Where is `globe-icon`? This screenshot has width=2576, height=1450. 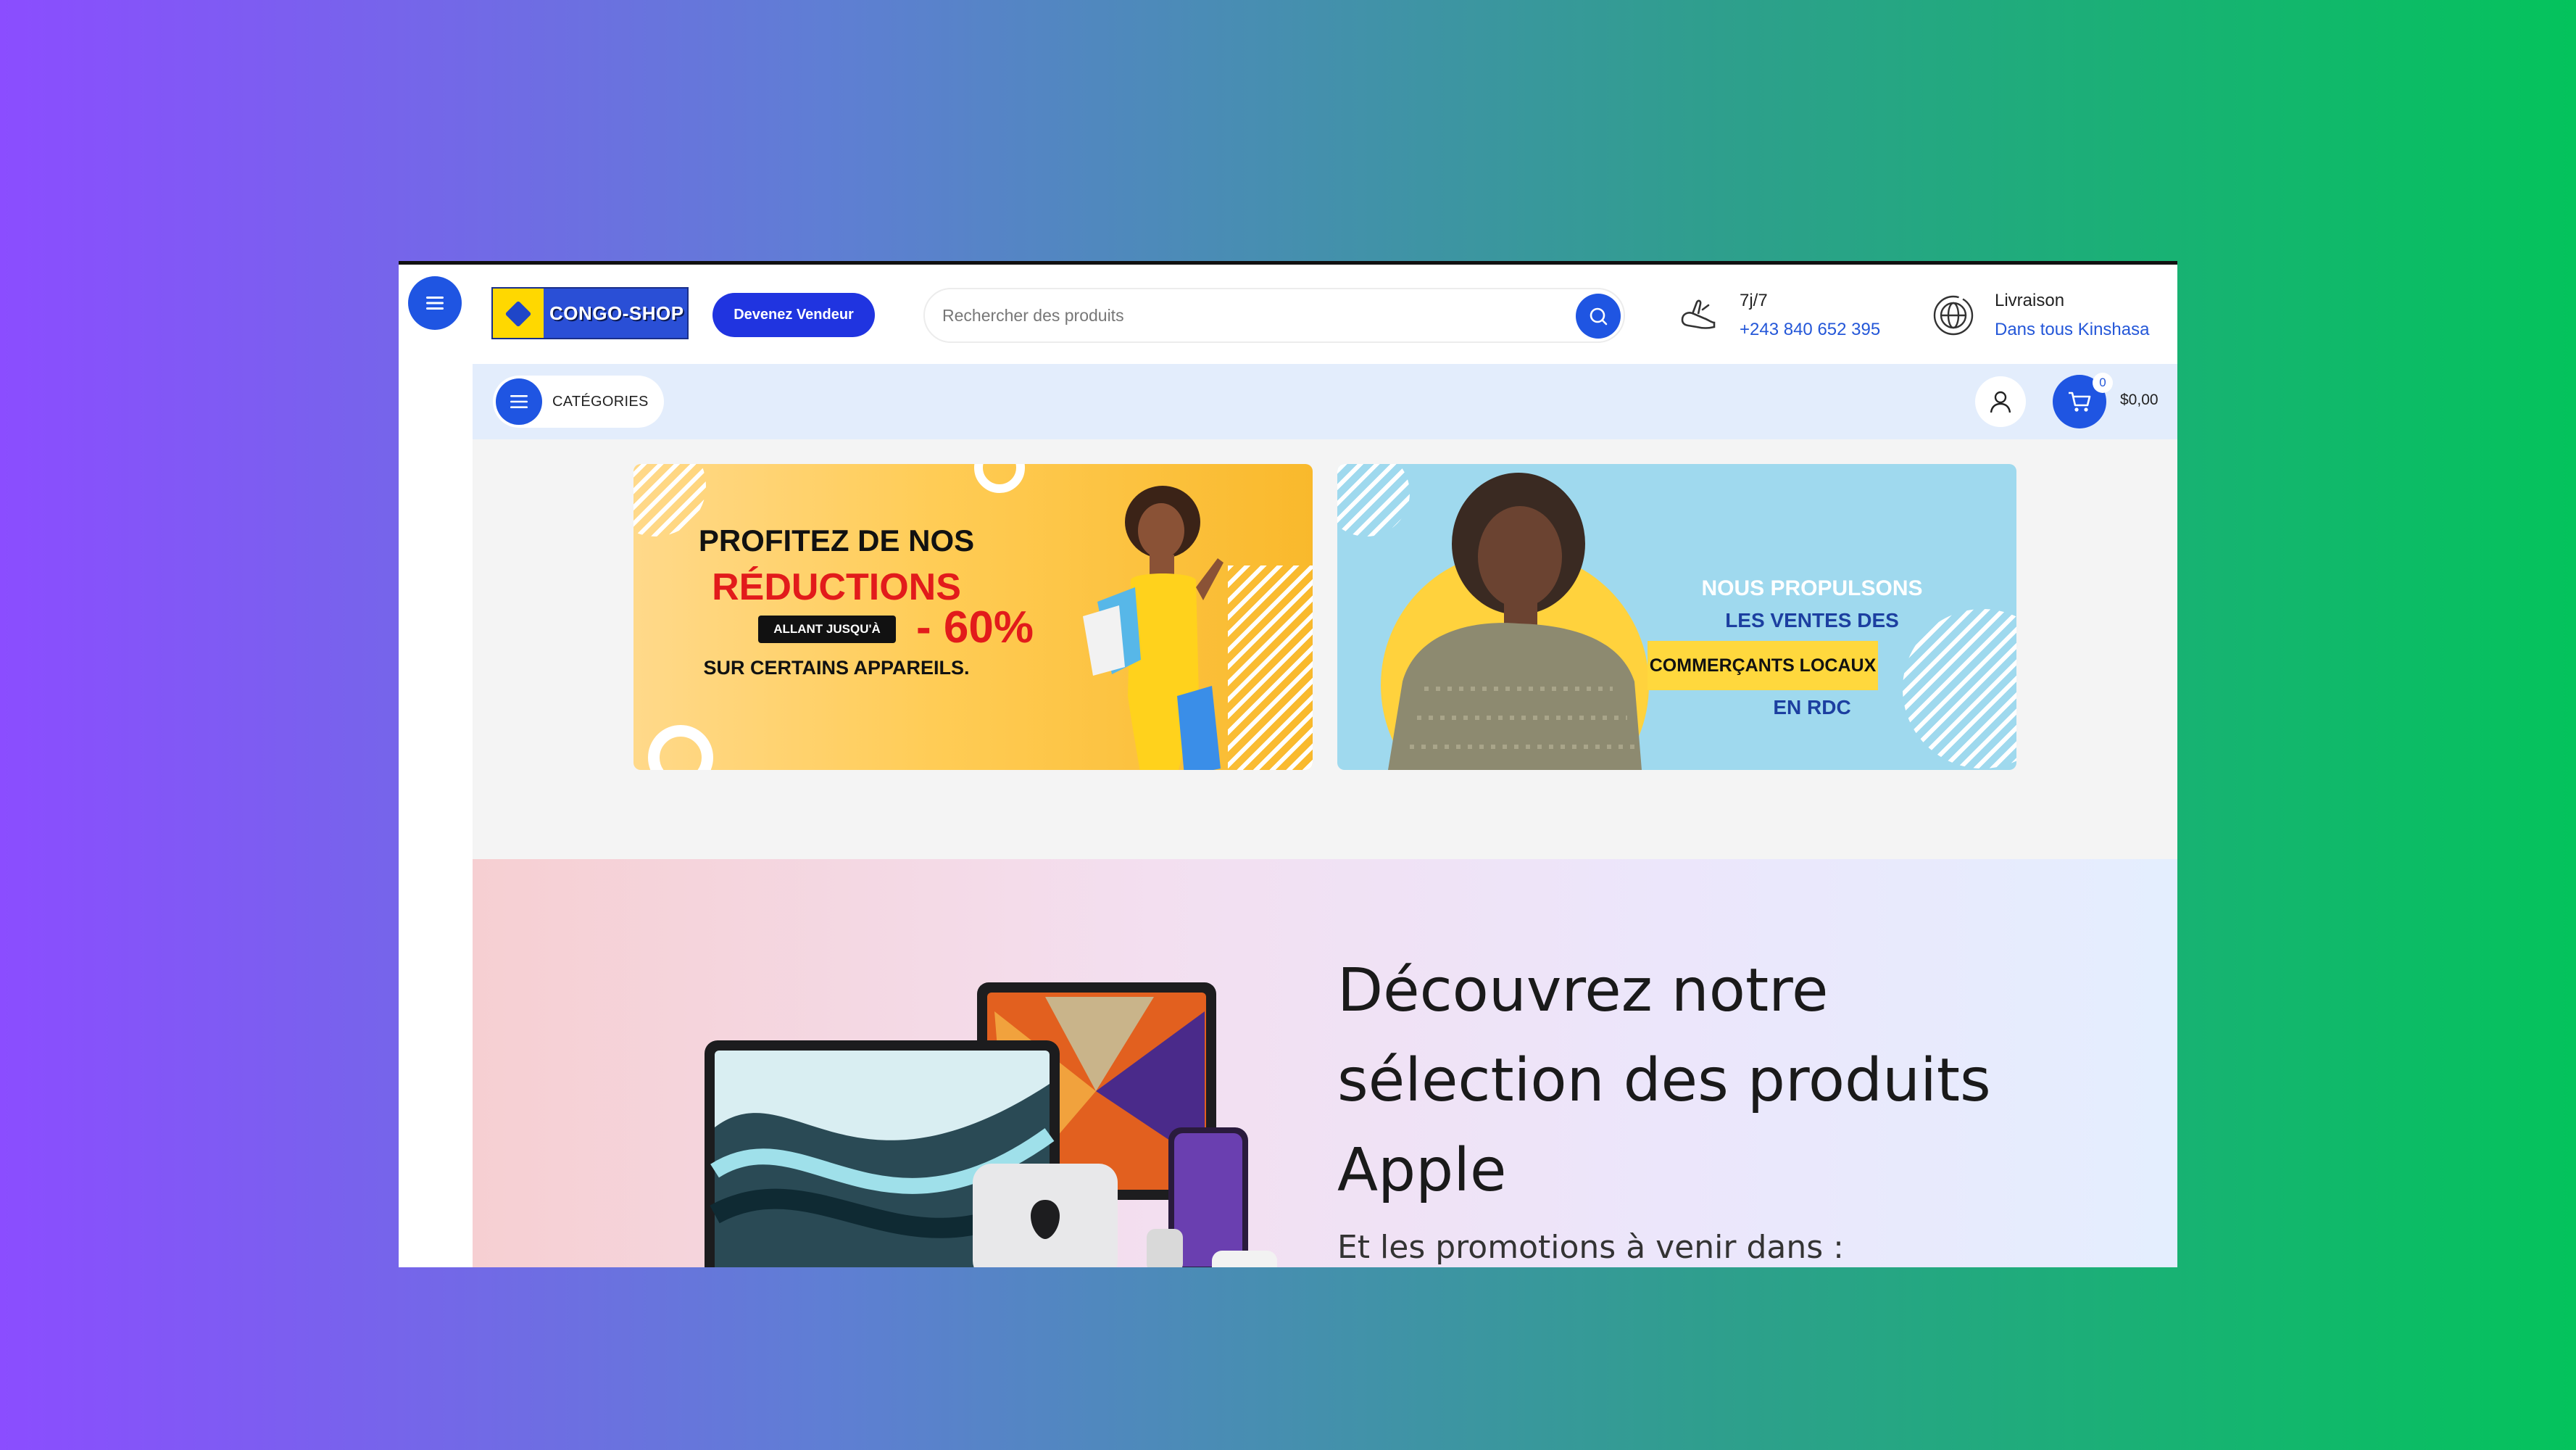
globe-icon is located at coordinates (1953, 315).